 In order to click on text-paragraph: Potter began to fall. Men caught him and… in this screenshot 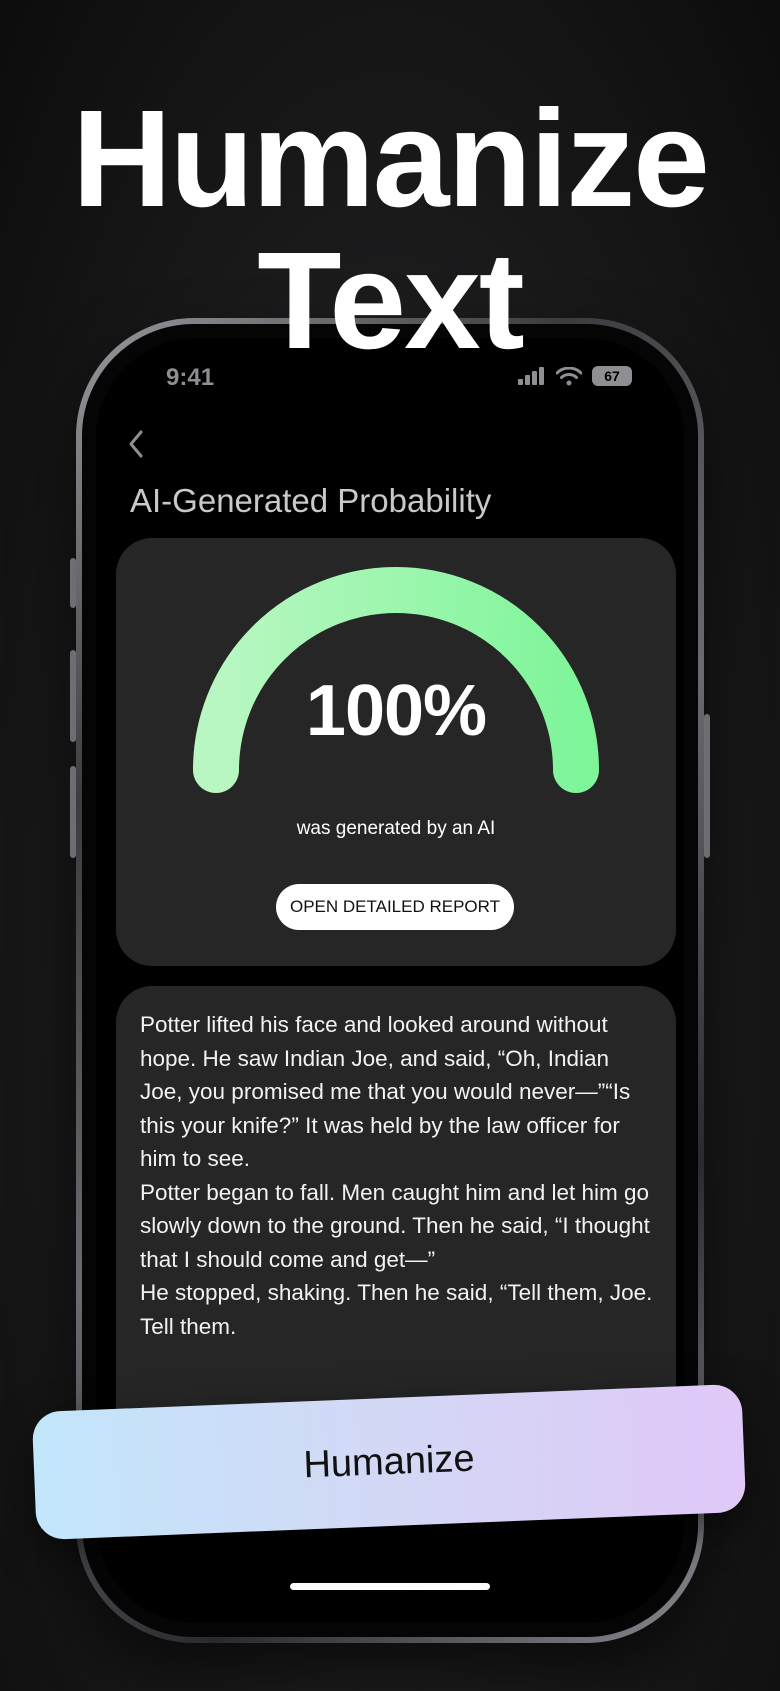, I will do `click(395, 1225)`.